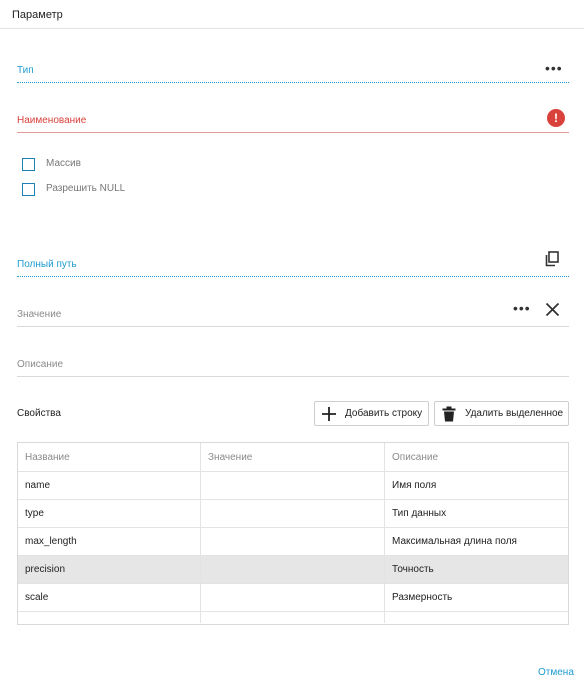 Image resolution: width=584 pixels, height=691 pixels. Describe the element at coordinates (39, 413) in the screenshot. I see `properties-label: Свойства` at that location.